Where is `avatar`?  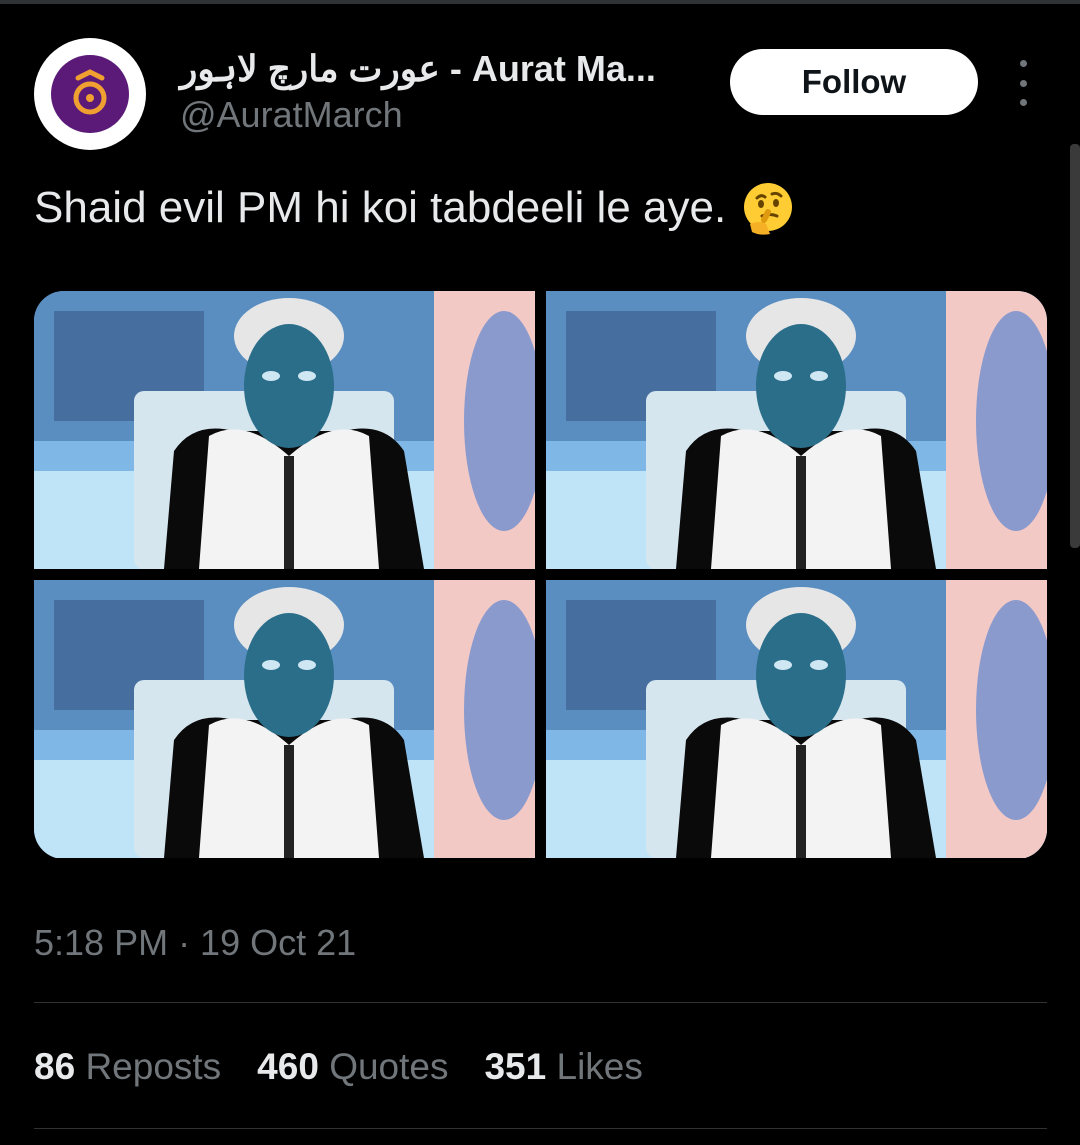 avatar is located at coordinates (90, 94).